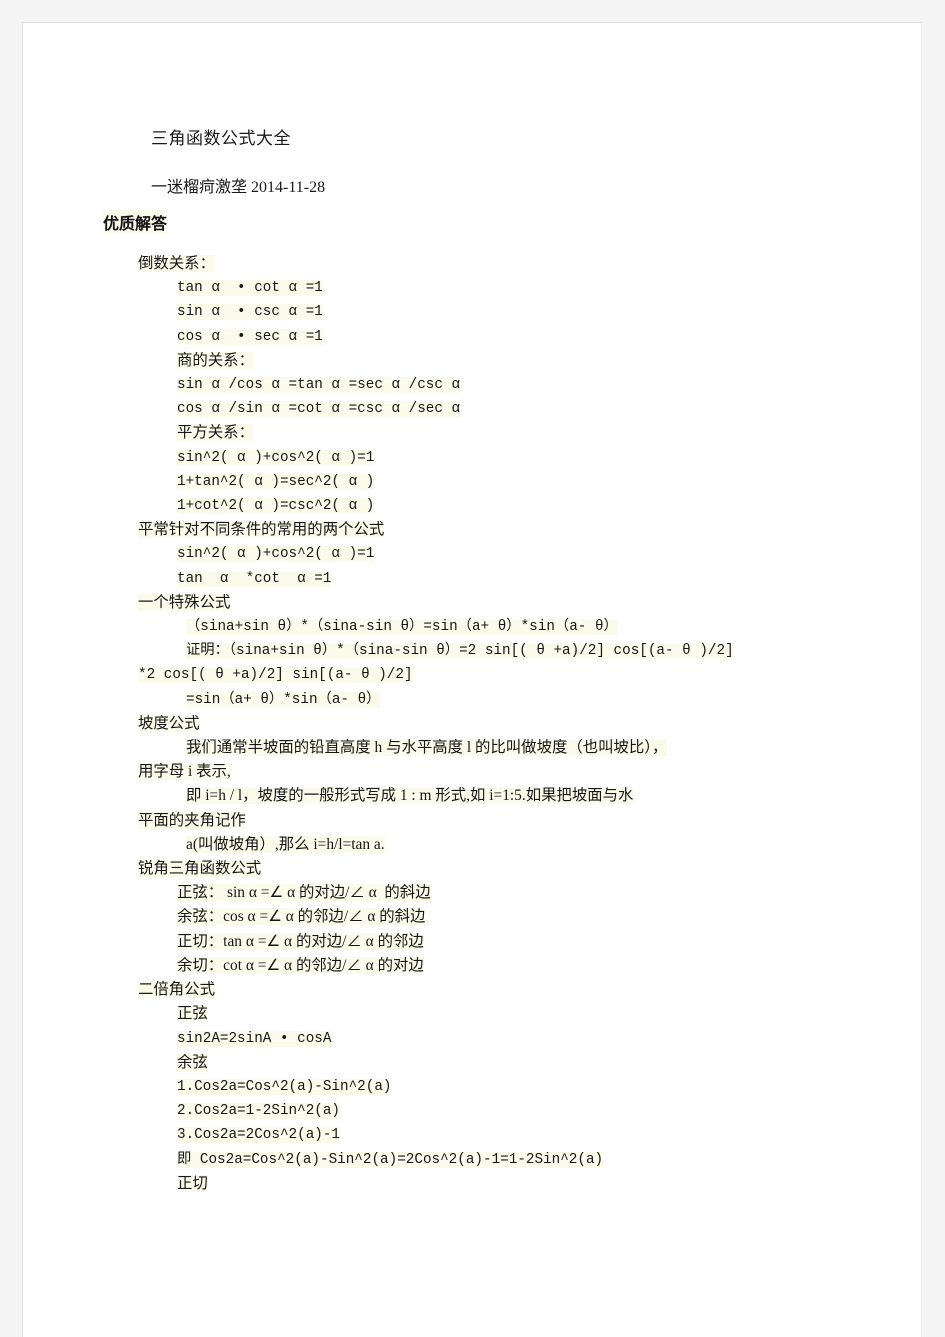 This screenshot has width=945, height=1337. Describe the element at coordinates (508, 869) in the screenshot. I see `formula-line: 锐角三角函数公式` at that location.